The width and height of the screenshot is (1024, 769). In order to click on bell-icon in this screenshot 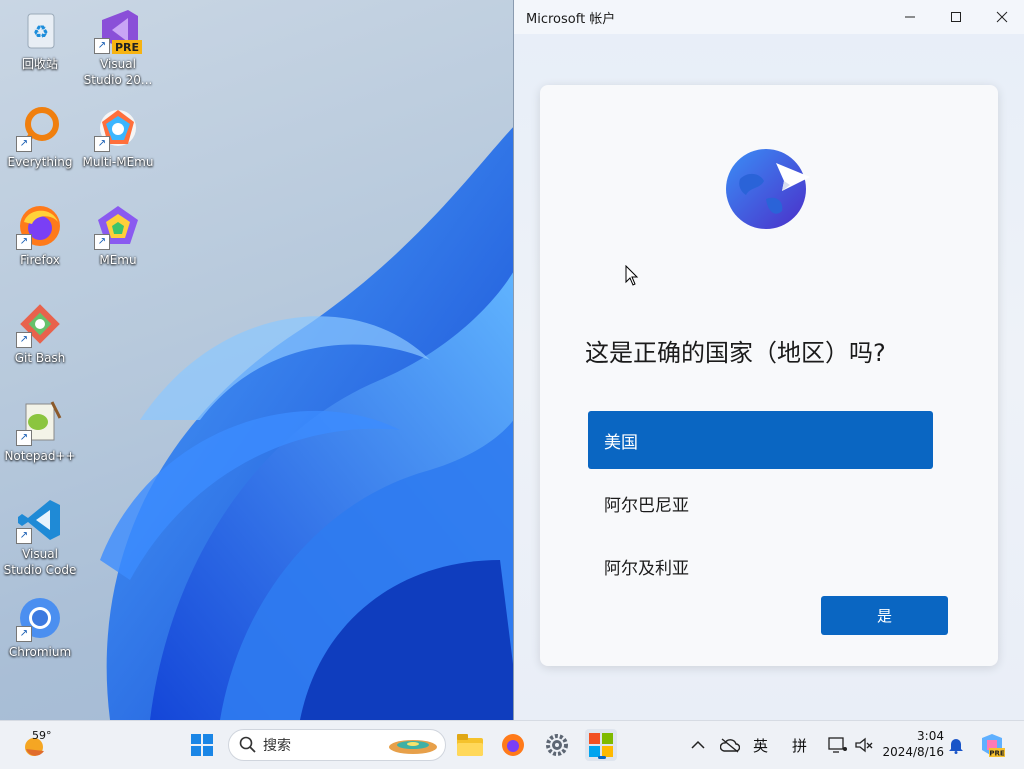, I will do `click(956, 746)`.